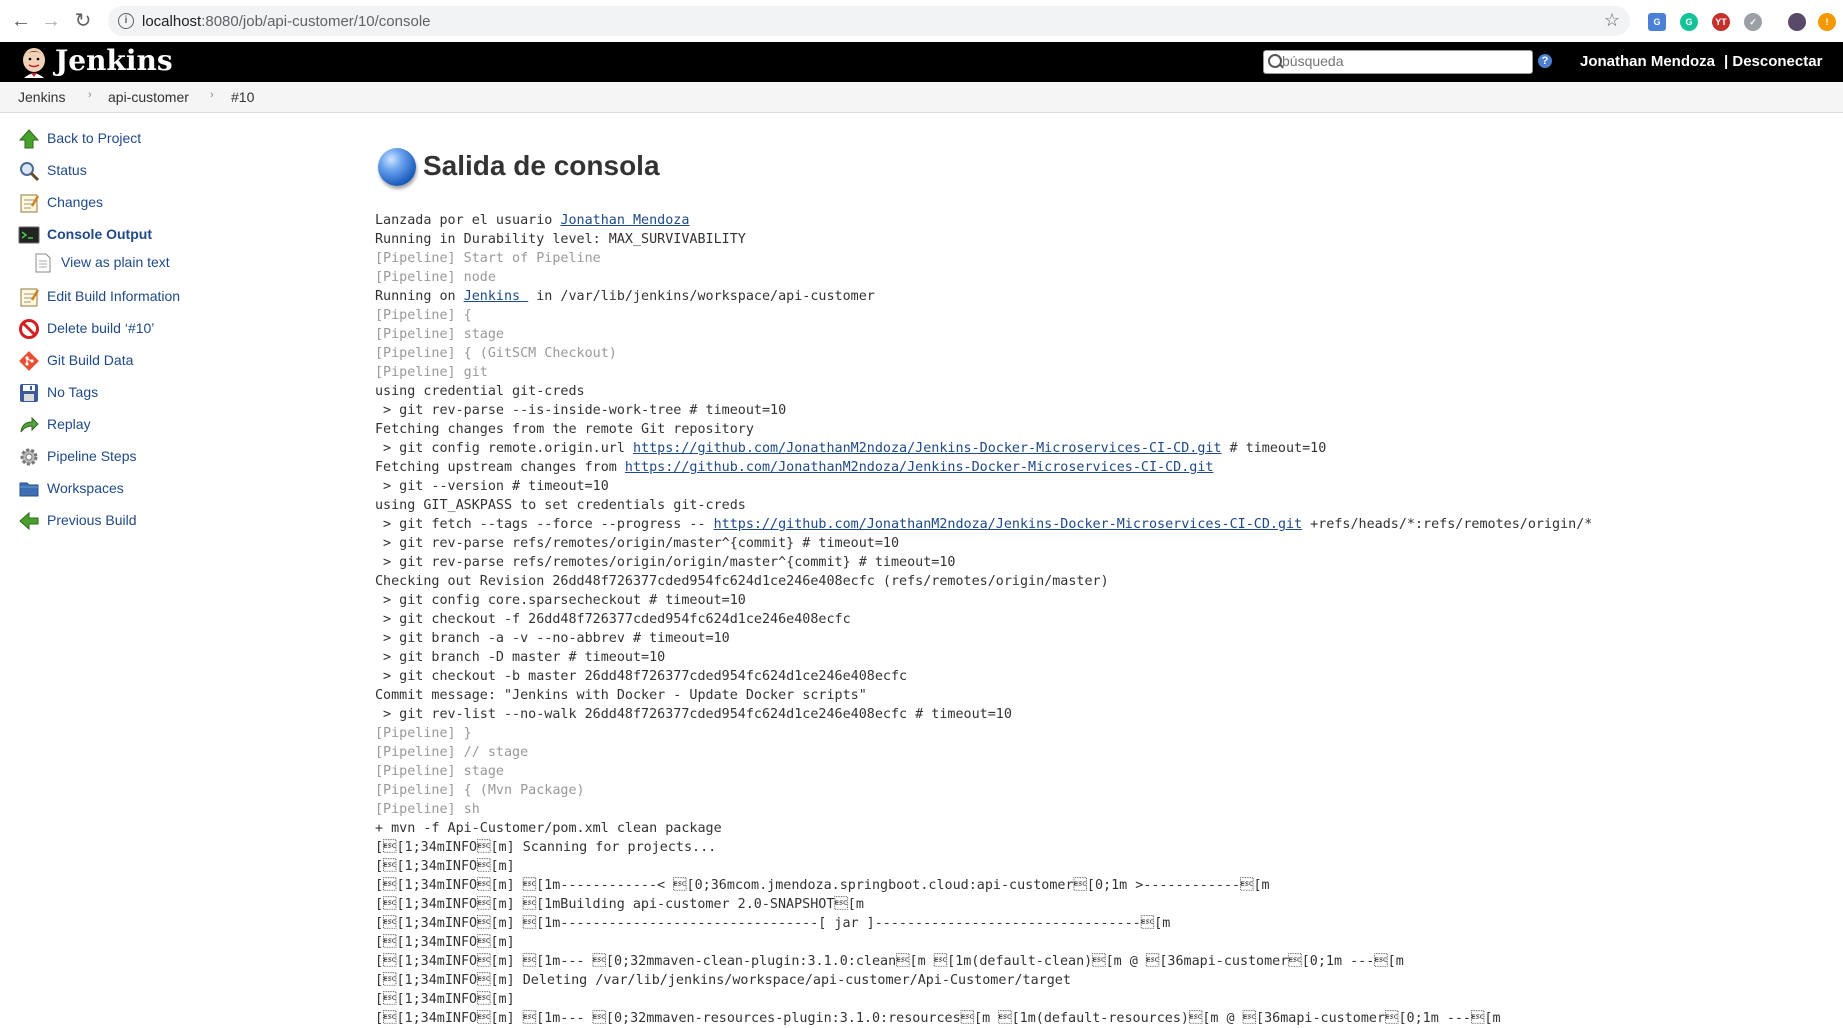  What do you see at coordinates (1274, 448) in the screenshot?
I see `console-text: # timeout=10` at bounding box center [1274, 448].